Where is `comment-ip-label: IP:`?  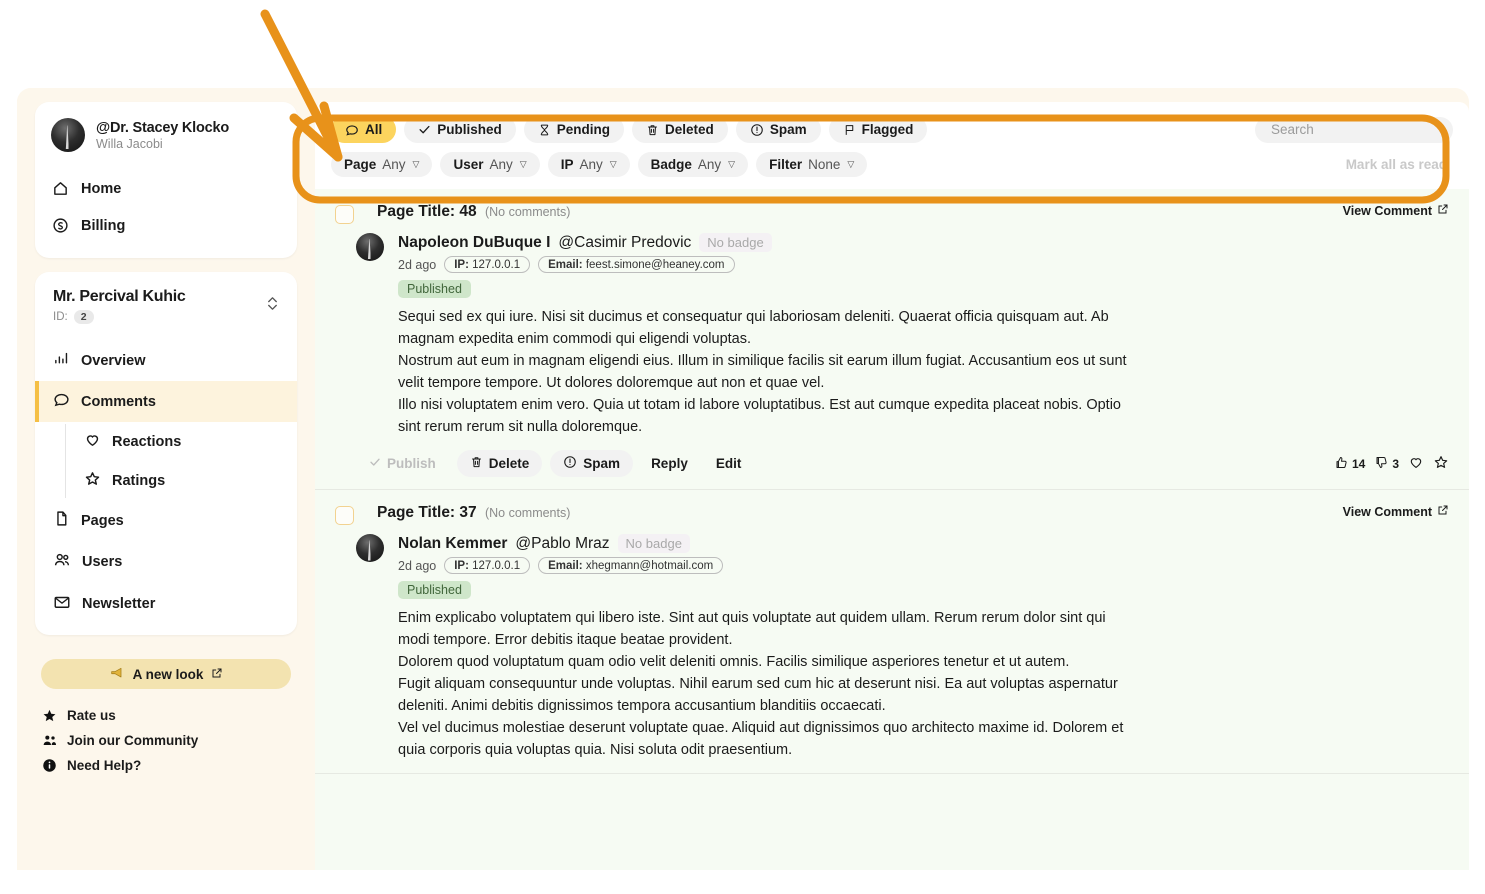
comment-ip-label: IP: is located at coordinates (461, 565).